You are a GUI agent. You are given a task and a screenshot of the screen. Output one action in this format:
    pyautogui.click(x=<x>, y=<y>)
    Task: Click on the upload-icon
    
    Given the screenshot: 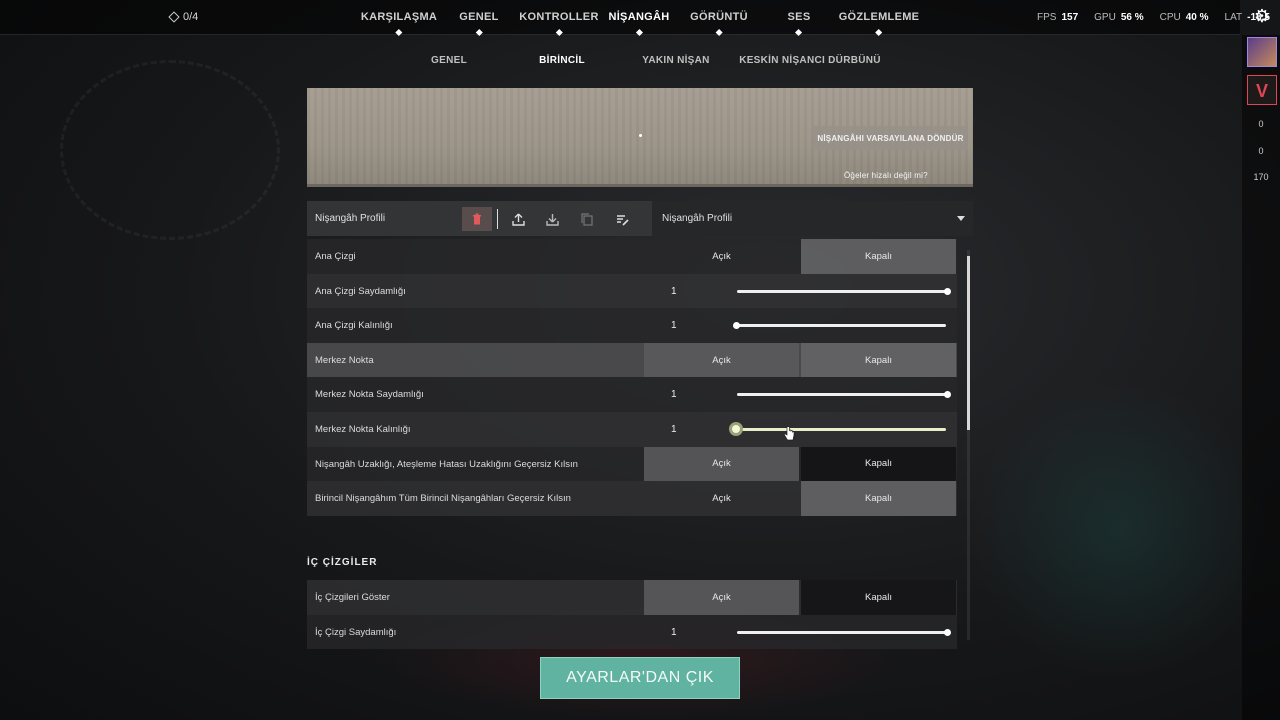 What is the action you would take?
    pyautogui.click(x=518, y=219)
    